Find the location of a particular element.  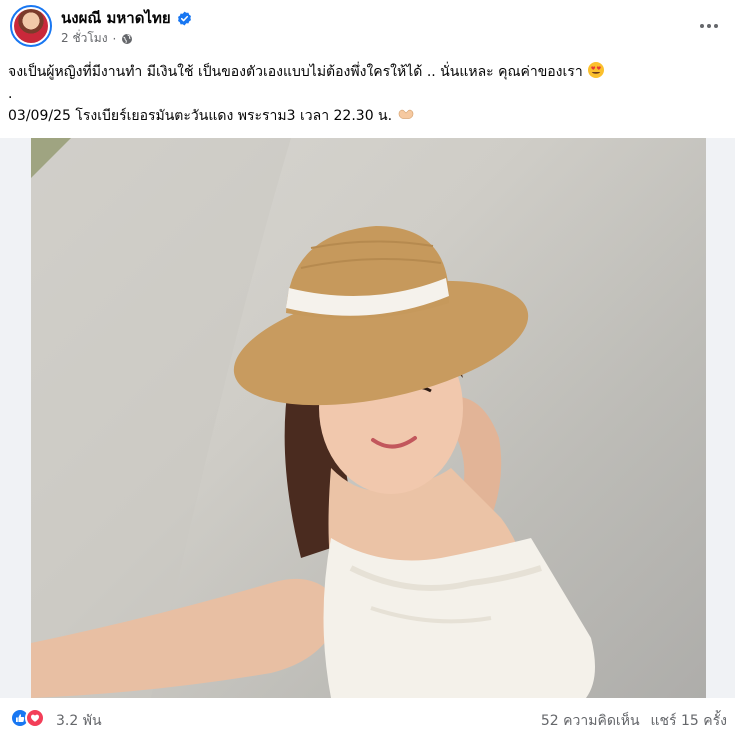

comment-count: 52 ความคิดเห็น is located at coordinates (590, 721).